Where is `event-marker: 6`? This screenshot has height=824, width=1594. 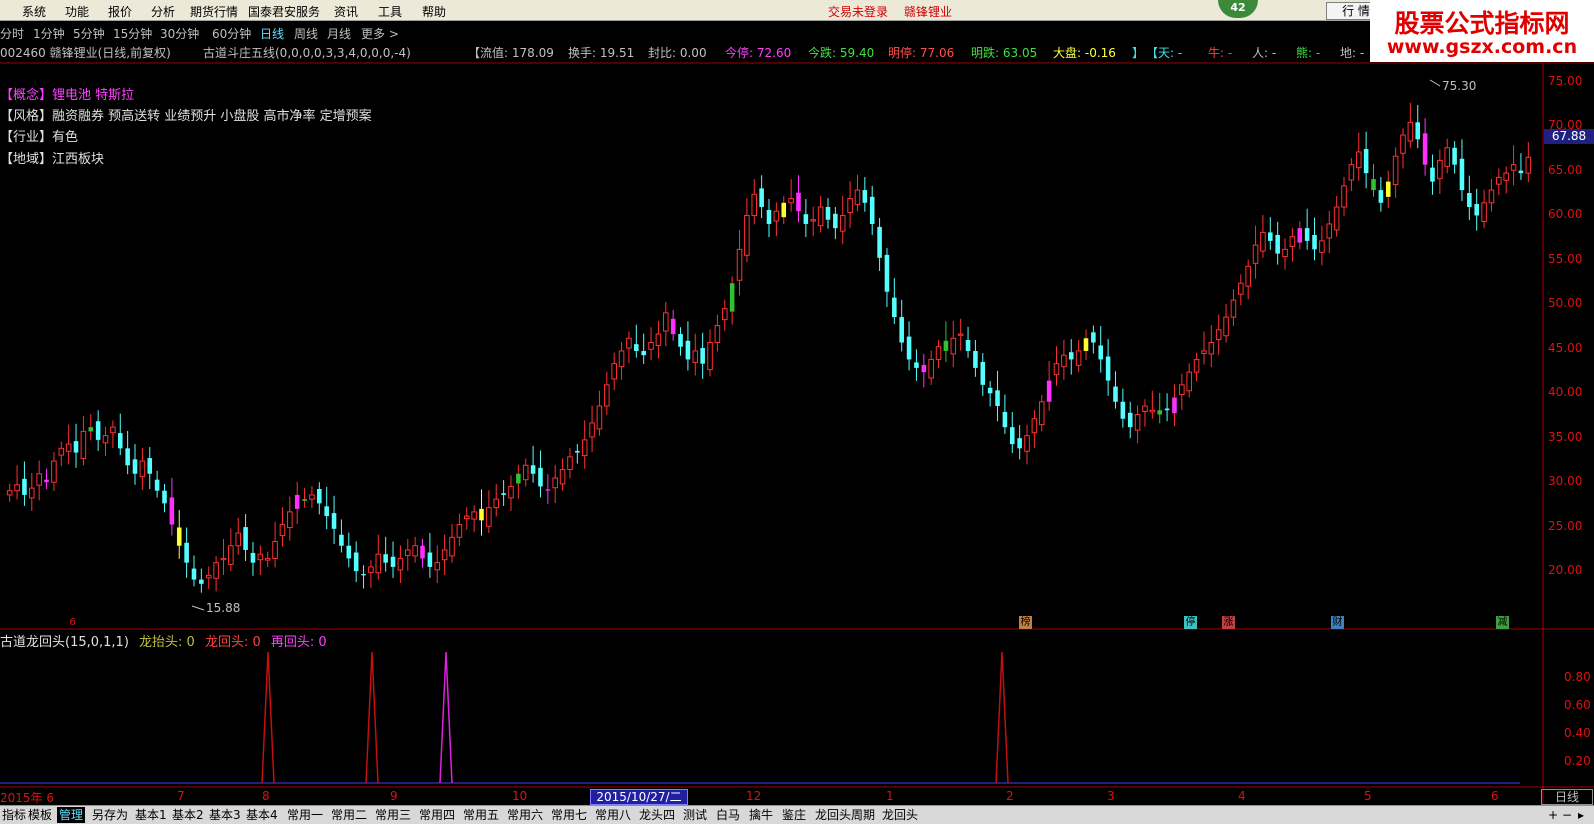 event-marker: 6 is located at coordinates (72, 622).